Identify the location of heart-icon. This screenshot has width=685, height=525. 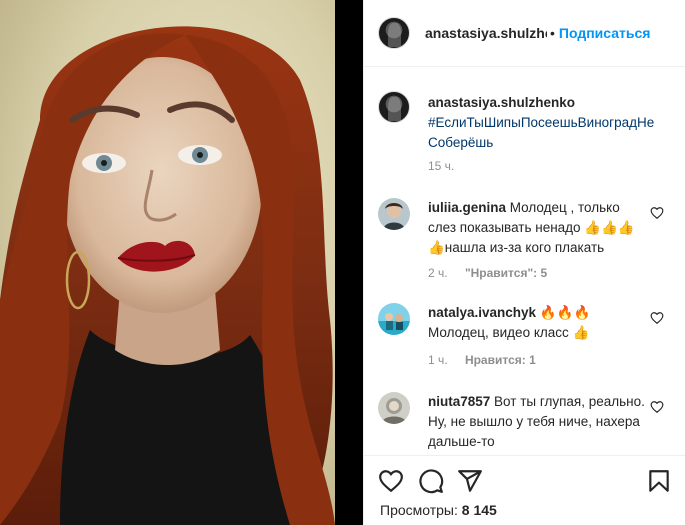
(391, 481).